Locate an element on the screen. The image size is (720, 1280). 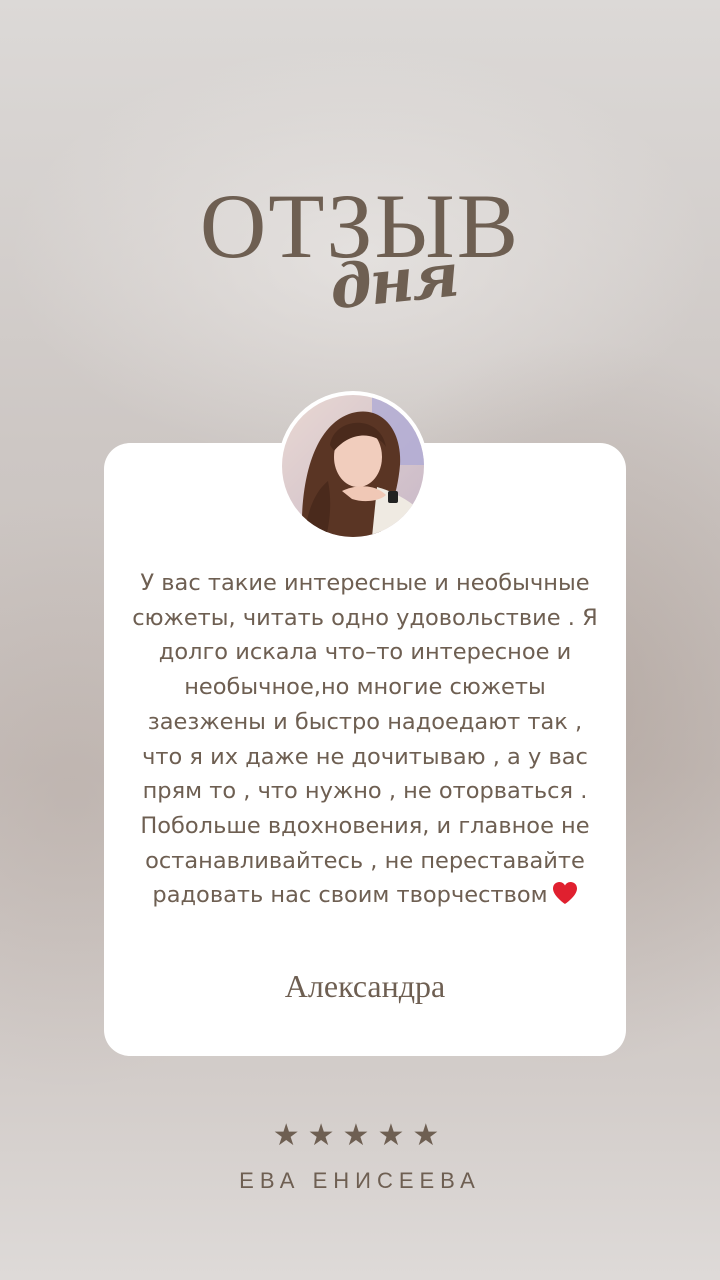
page-subtitle: дня is located at coordinates (393, 282).